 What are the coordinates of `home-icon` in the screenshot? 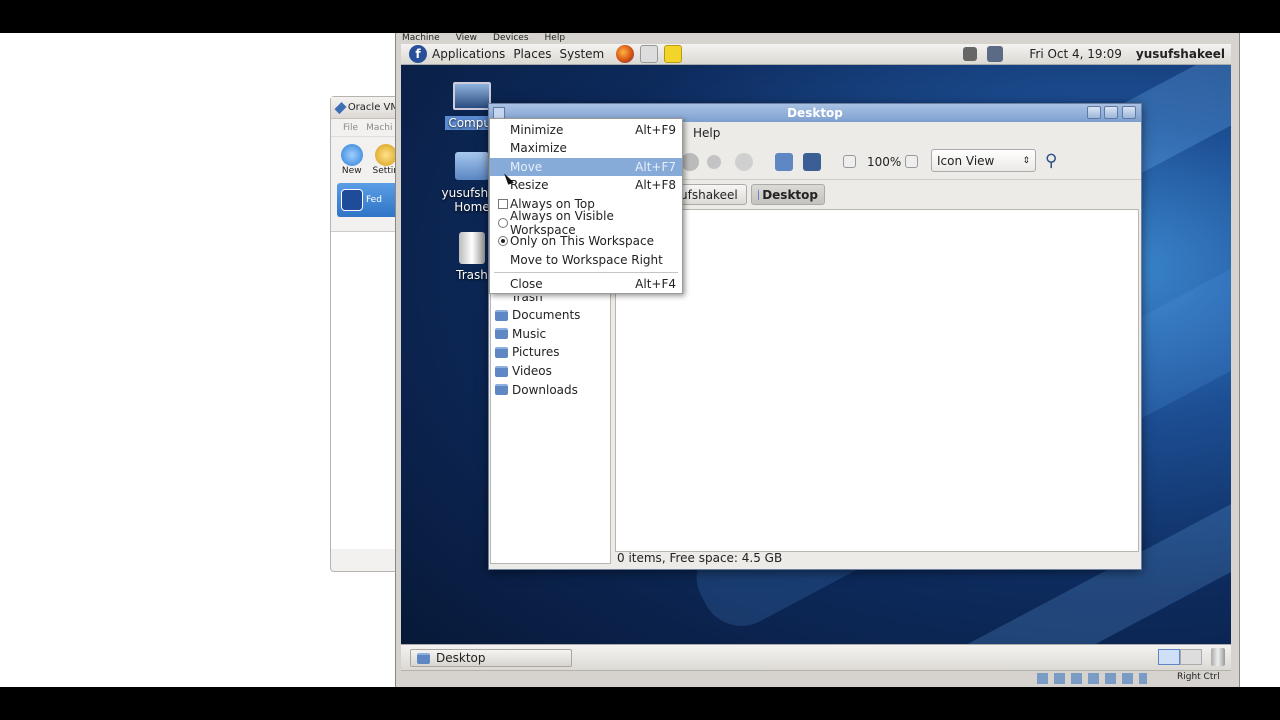 It's located at (784, 162).